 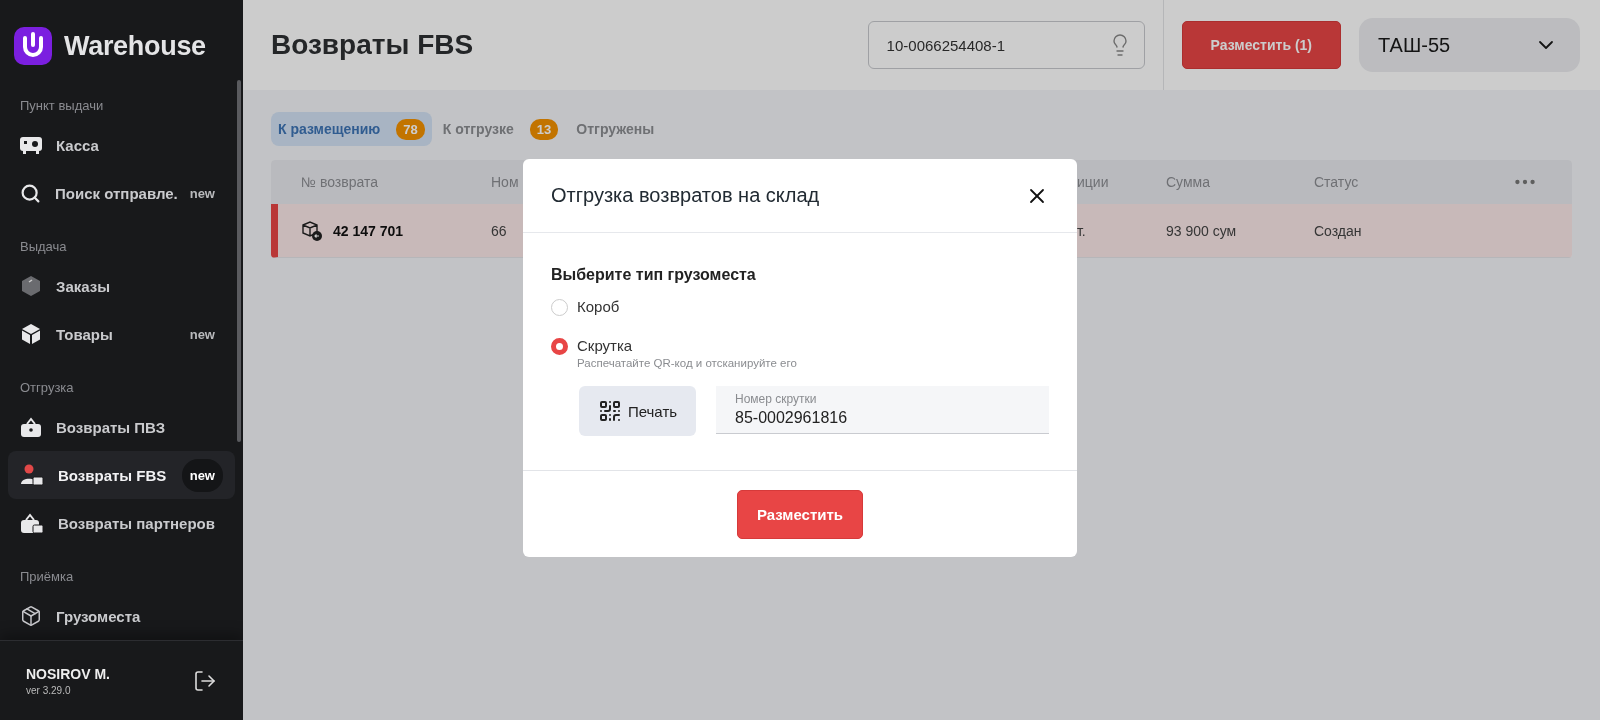 What do you see at coordinates (135, 46) in the screenshot?
I see `logo-text: Warehouse` at bounding box center [135, 46].